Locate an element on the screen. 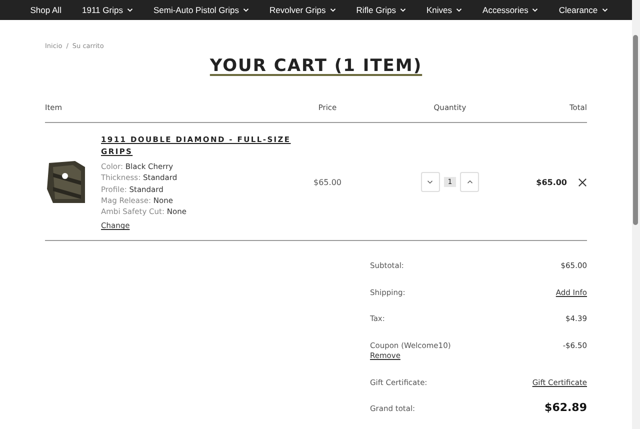  remove-button is located at coordinates (582, 182).